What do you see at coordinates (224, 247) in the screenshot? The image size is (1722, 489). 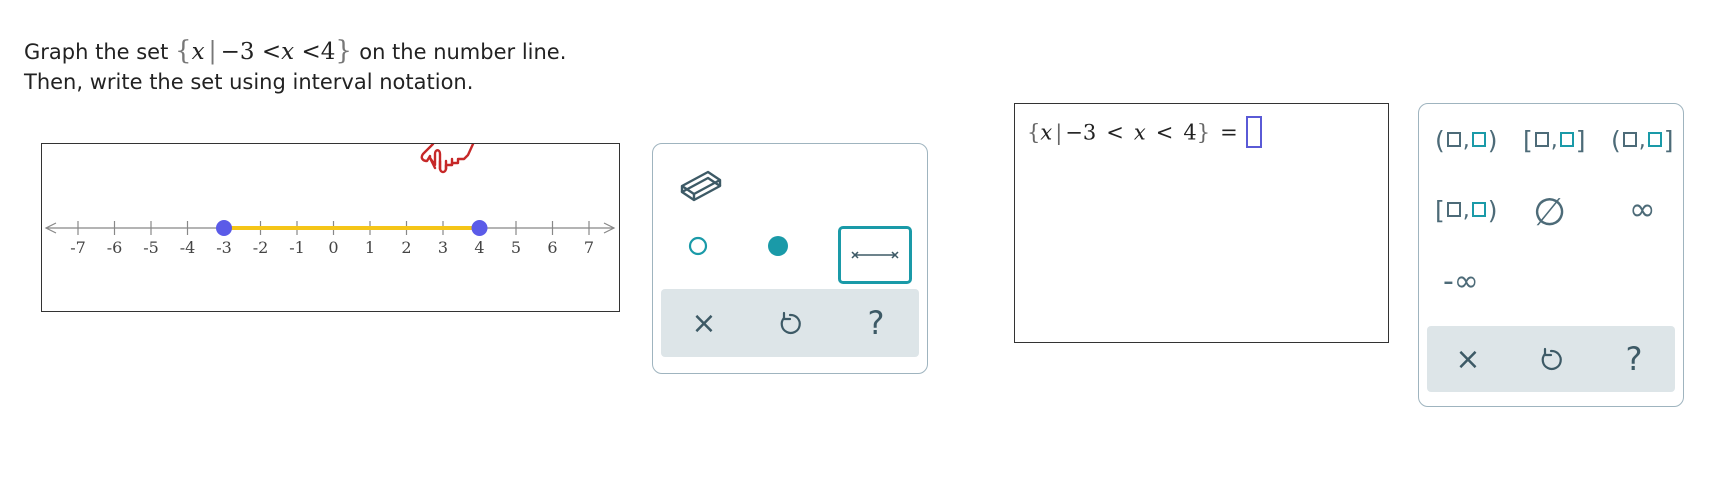 I see `tick-label: -3` at bounding box center [224, 247].